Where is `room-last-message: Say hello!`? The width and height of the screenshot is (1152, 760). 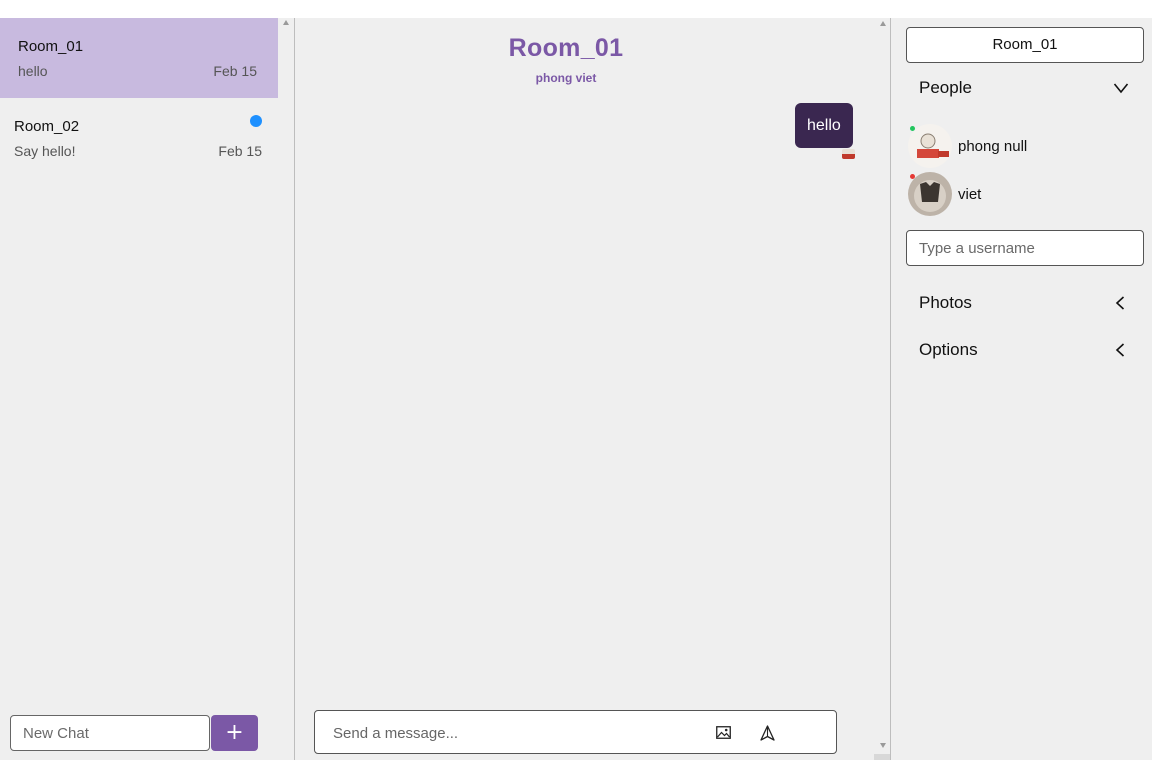
room-last-message: Say hello! is located at coordinates (45, 151).